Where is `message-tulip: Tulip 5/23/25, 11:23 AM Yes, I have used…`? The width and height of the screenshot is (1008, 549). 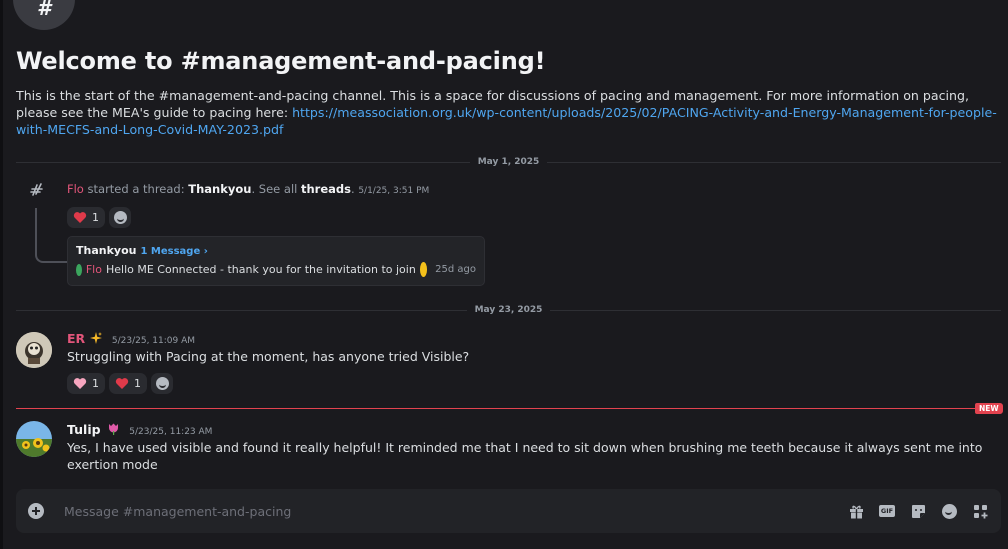 message-tulip: Tulip 5/23/25, 11:23 AM Yes, I have used… is located at coordinates (508, 450).